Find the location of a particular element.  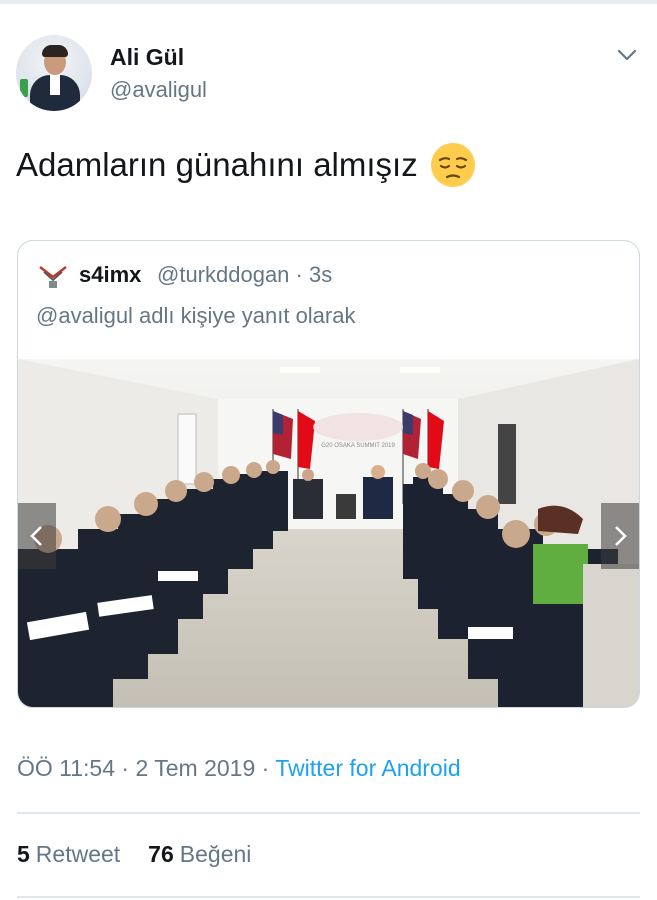

like-count-label: Beğeni is located at coordinates (215, 854).